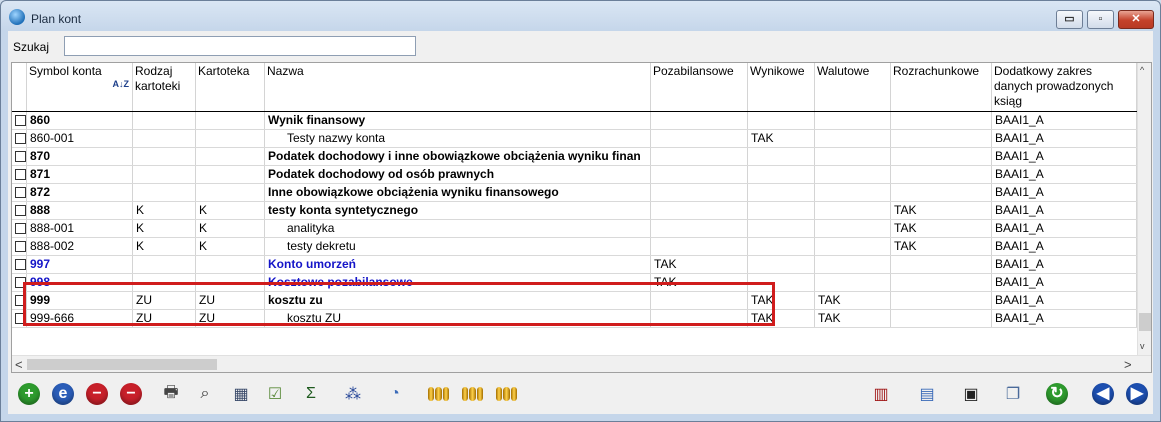  I want to click on cell-symbol: 872, so click(80, 192).